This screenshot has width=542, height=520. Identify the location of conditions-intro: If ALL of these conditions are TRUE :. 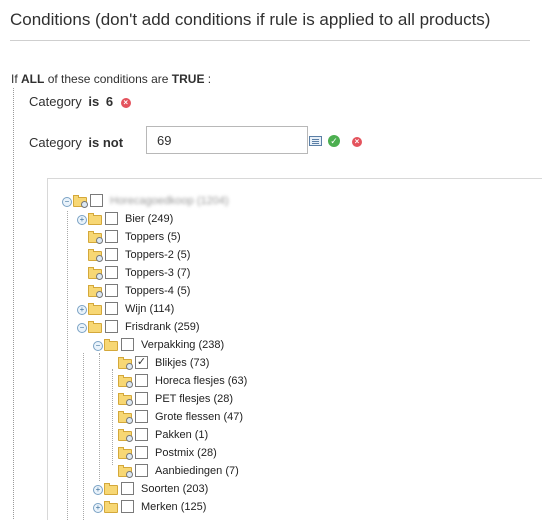
(111, 79).